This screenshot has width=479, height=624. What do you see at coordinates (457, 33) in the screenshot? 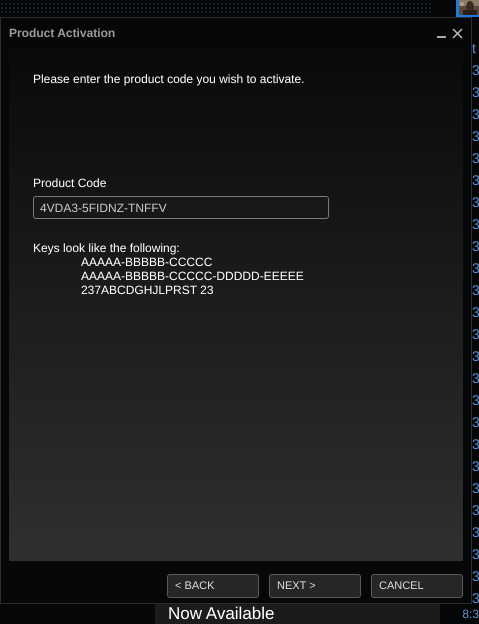
I see `close-icon` at bounding box center [457, 33].